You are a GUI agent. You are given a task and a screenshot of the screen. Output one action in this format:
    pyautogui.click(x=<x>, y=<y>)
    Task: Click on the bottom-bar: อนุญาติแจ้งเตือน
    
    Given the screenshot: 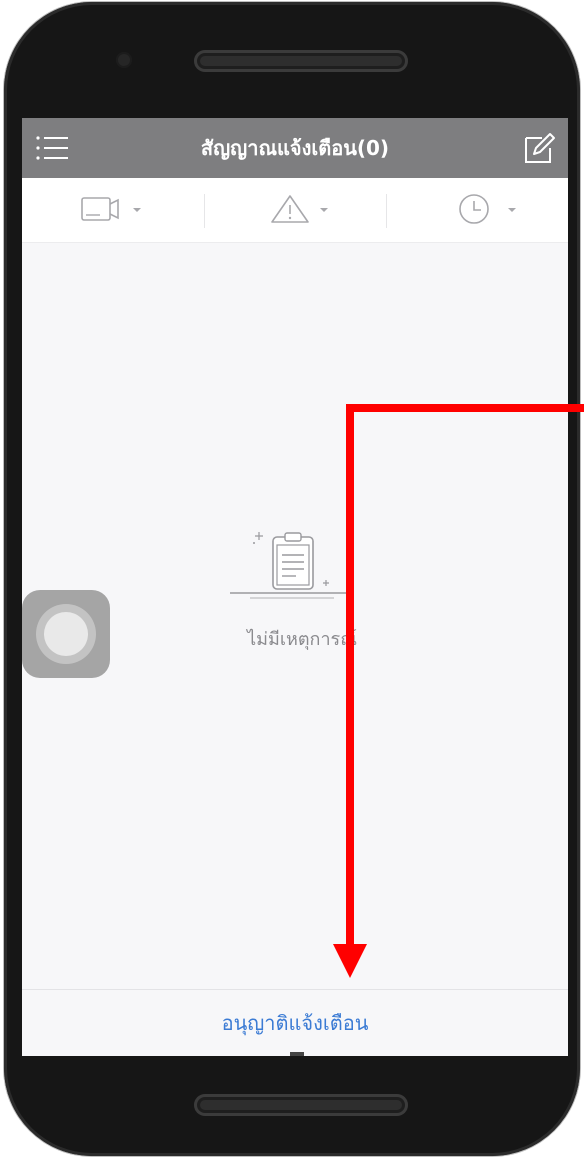 What is the action you would take?
    pyautogui.click(x=295, y=1022)
    